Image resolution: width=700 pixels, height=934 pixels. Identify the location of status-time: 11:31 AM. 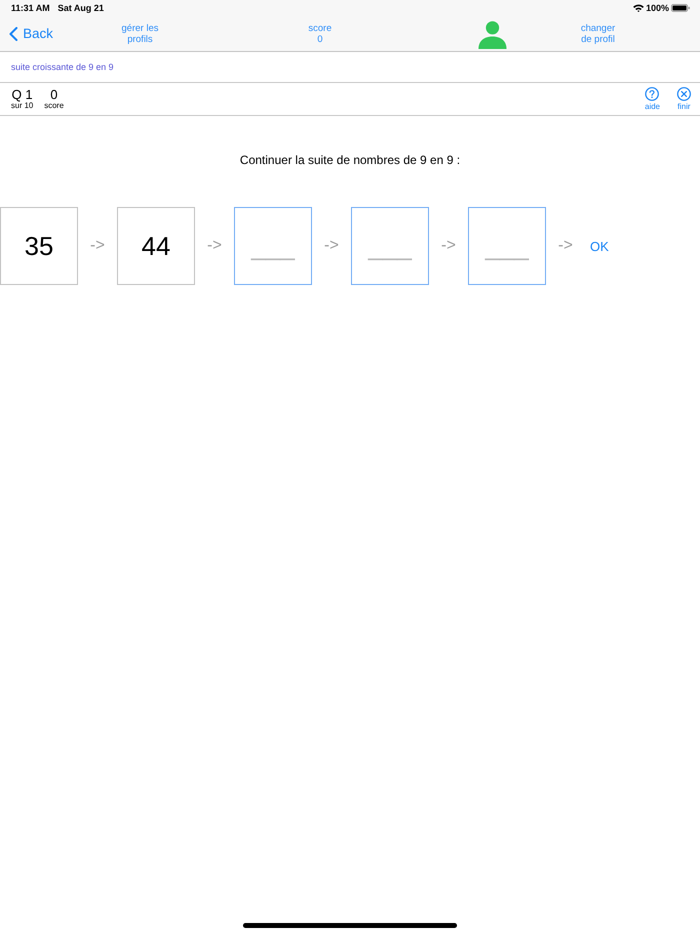
(30, 8).